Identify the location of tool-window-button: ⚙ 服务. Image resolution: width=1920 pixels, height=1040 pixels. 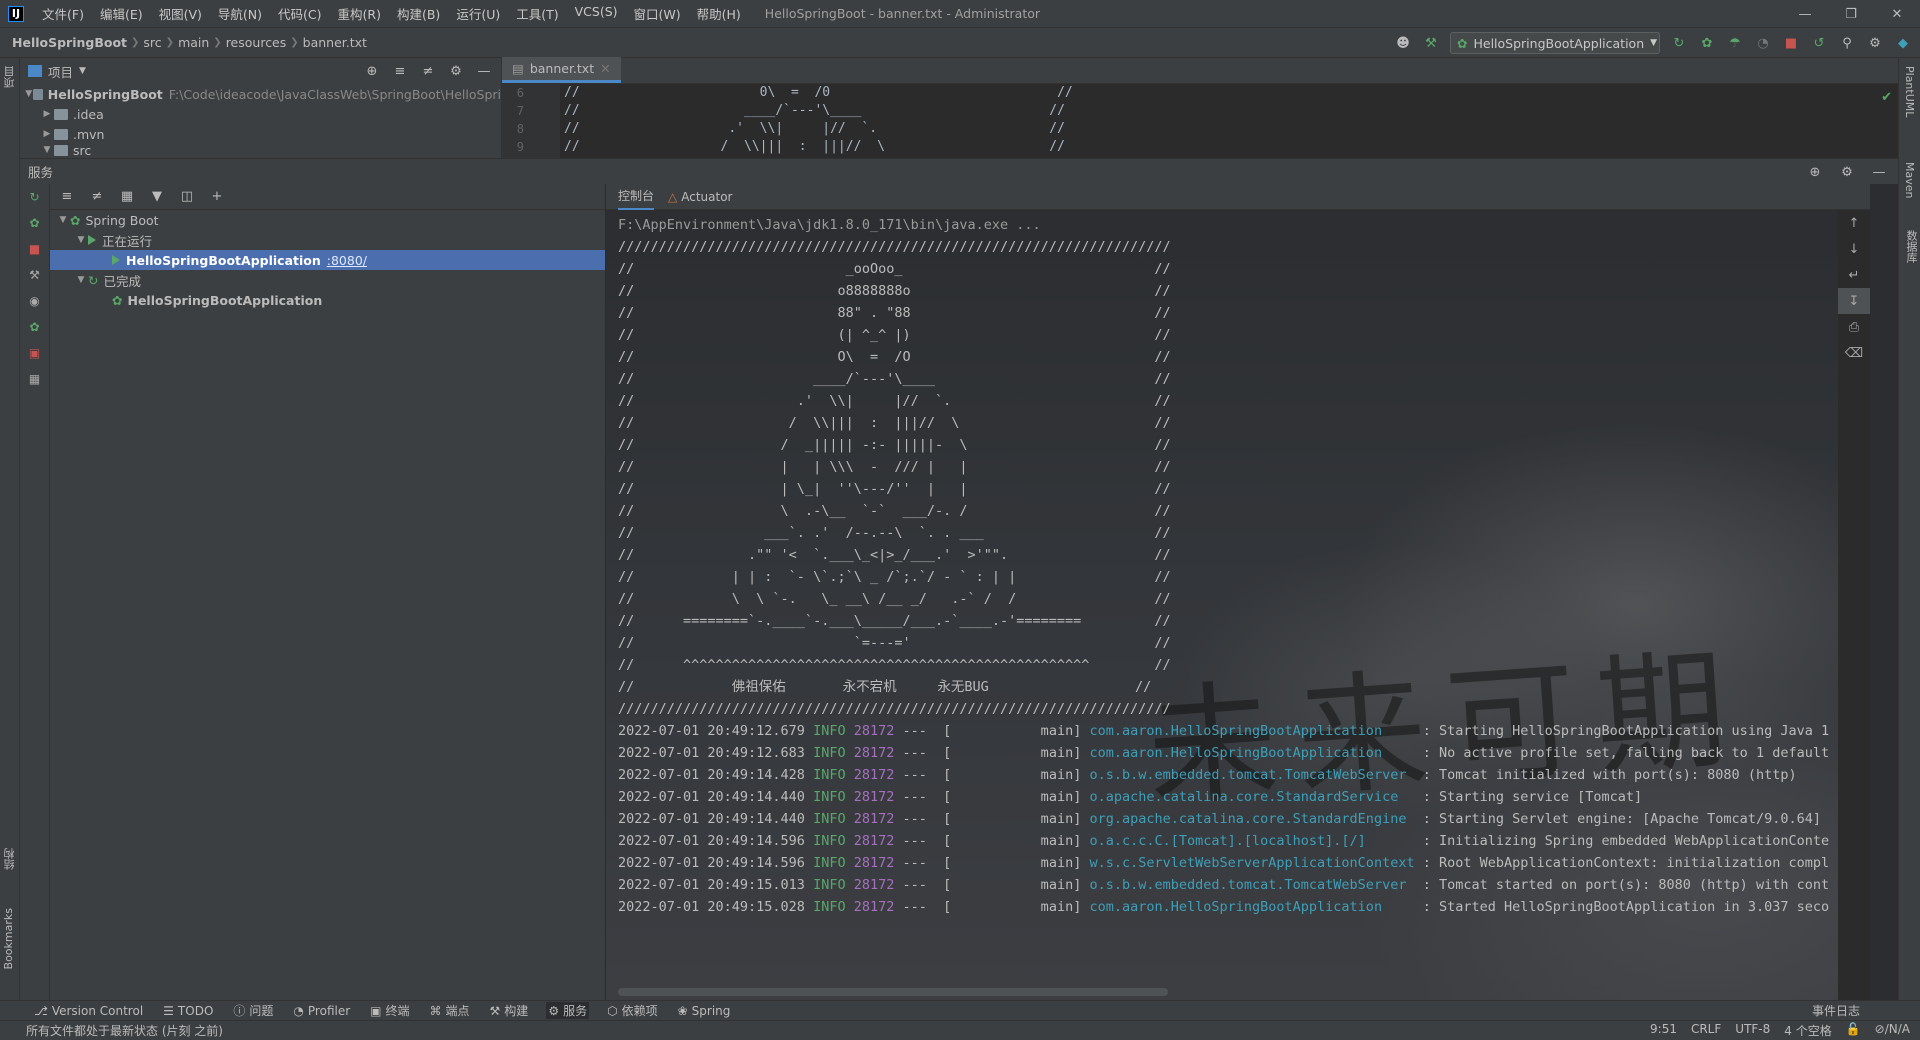
(568, 1010).